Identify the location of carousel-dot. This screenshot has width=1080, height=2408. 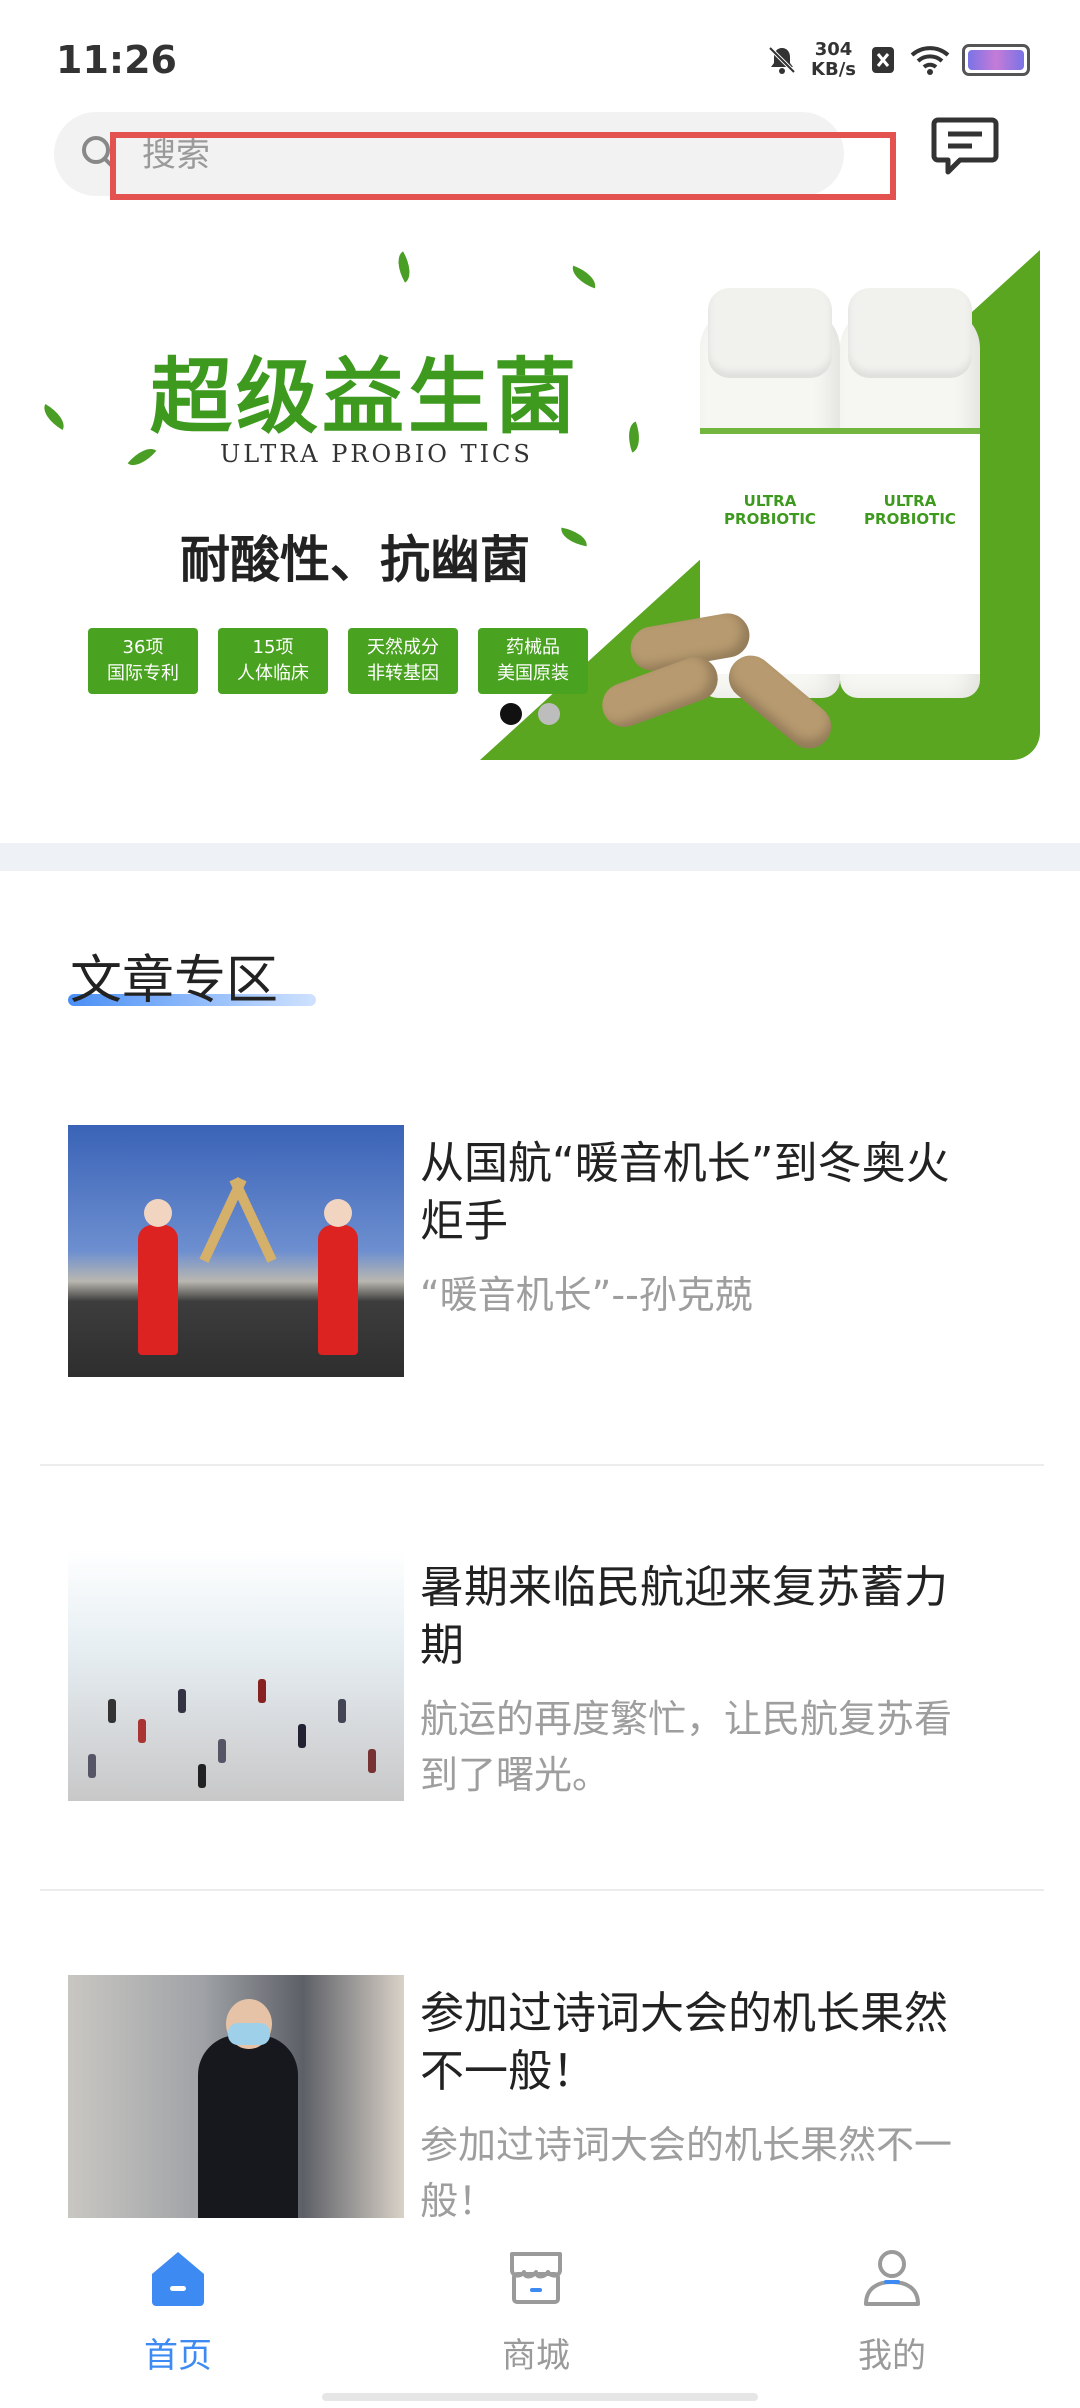
(549, 714).